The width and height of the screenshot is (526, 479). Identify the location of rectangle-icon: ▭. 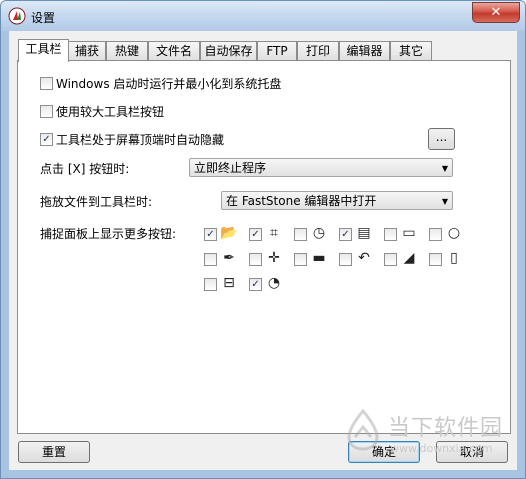
(409, 233).